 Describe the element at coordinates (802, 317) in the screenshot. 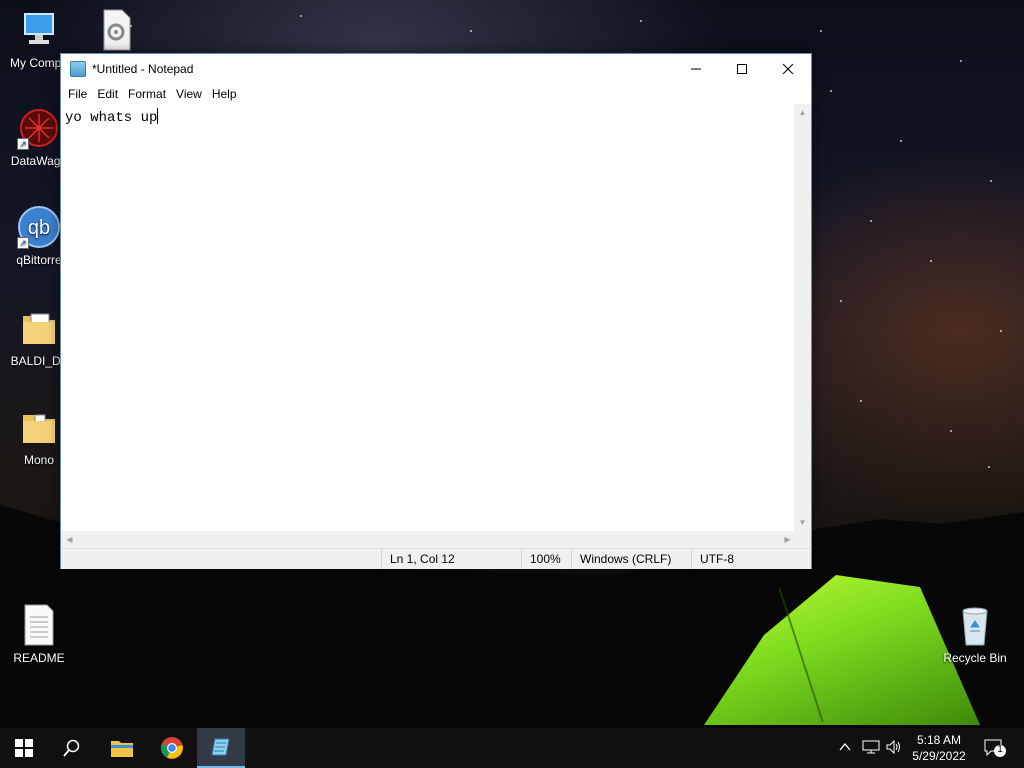

I see `vertical-scrollbar: ▲ ▼` at that location.